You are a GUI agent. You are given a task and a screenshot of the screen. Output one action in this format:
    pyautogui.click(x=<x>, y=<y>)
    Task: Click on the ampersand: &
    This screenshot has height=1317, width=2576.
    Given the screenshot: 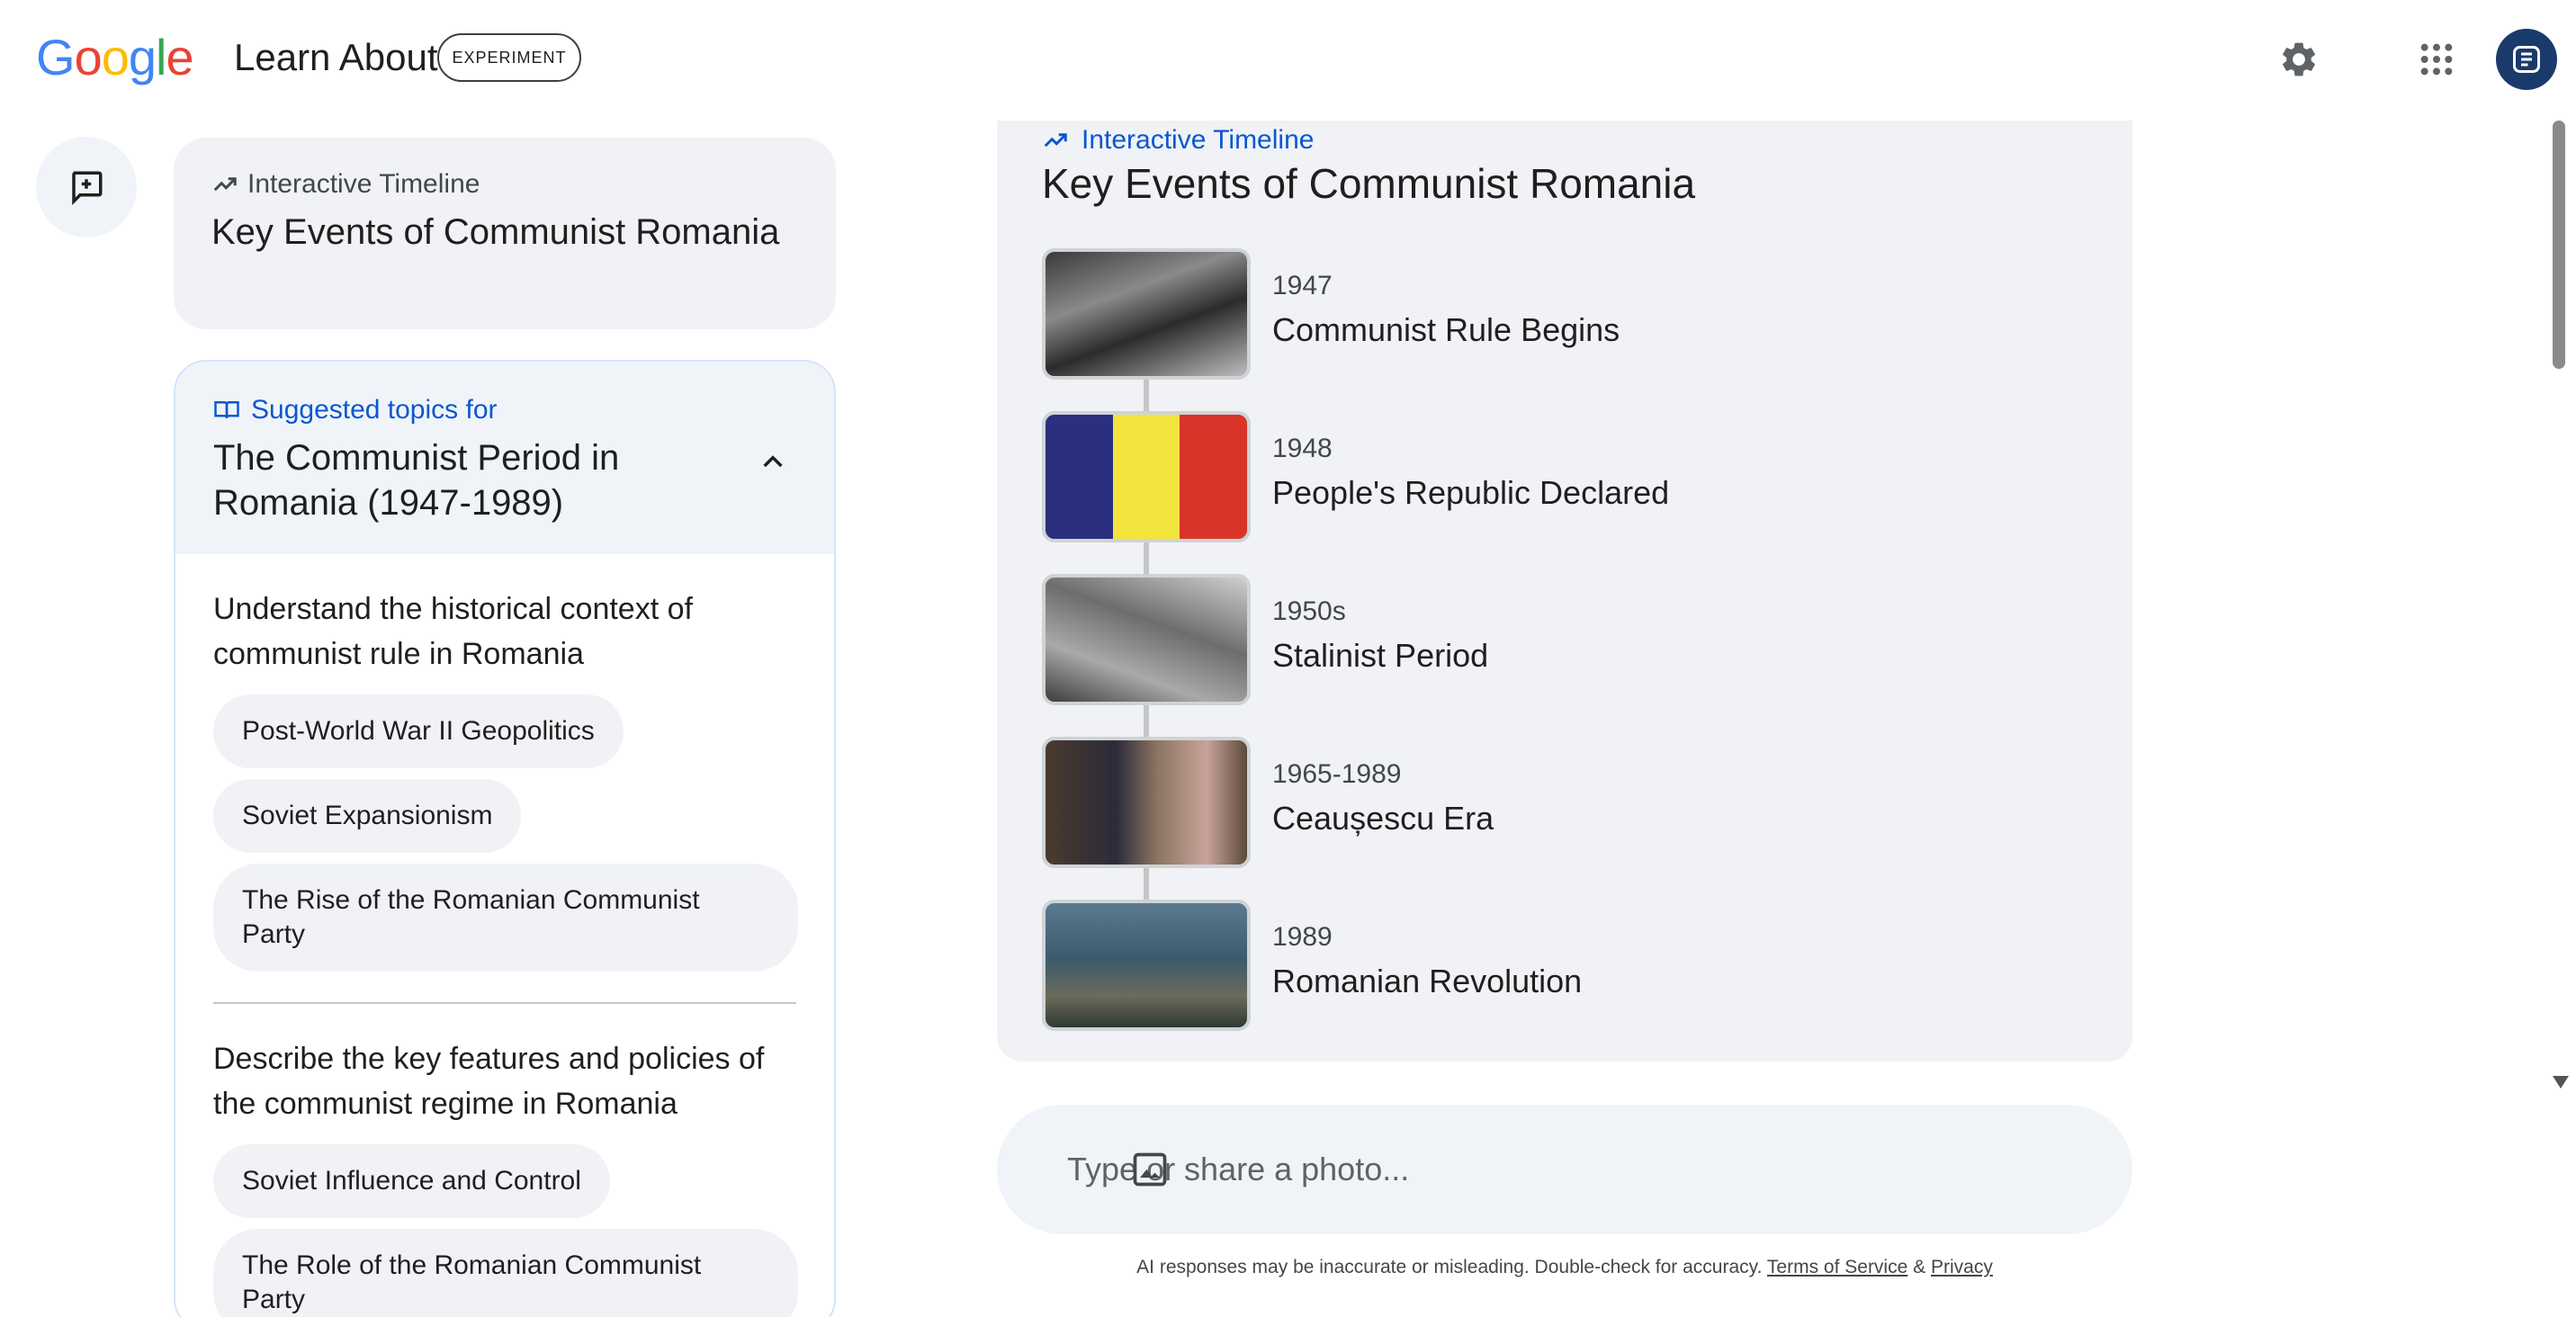 What is the action you would take?
    pyautogui.click(x=1920, y=1267)
    